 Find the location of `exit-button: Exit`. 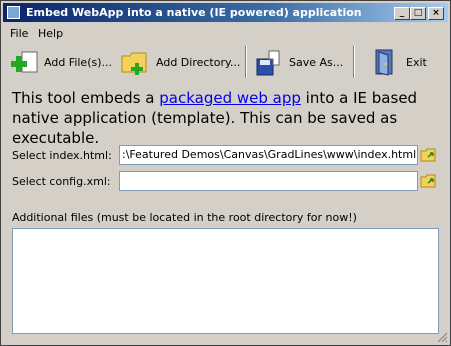

exit-button: Exit is located at coordinates (401, 62).